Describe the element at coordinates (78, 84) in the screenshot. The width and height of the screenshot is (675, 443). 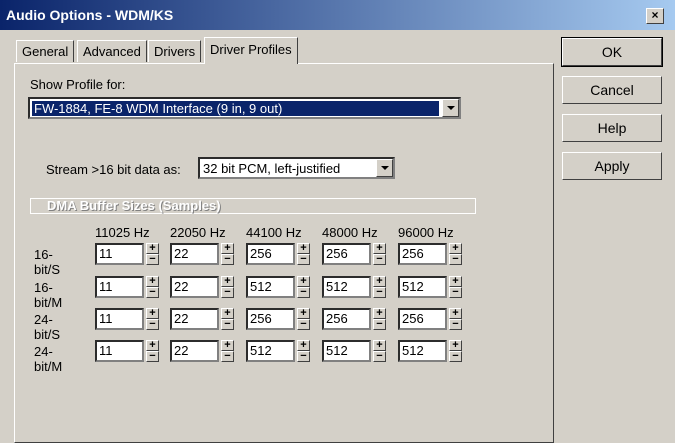
I see `show-profile-label: Show Profile for:` at that location.